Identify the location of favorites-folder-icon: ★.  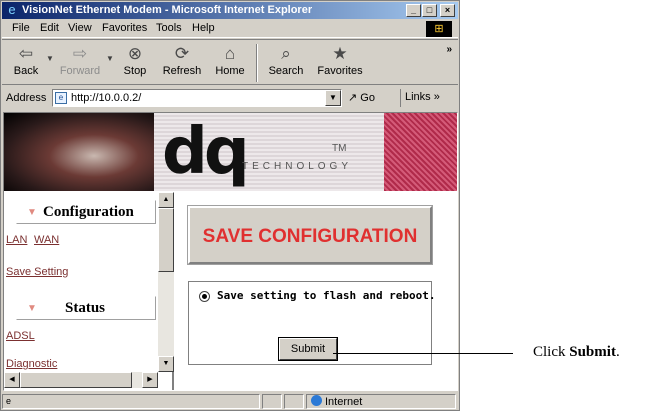
(340, 53).